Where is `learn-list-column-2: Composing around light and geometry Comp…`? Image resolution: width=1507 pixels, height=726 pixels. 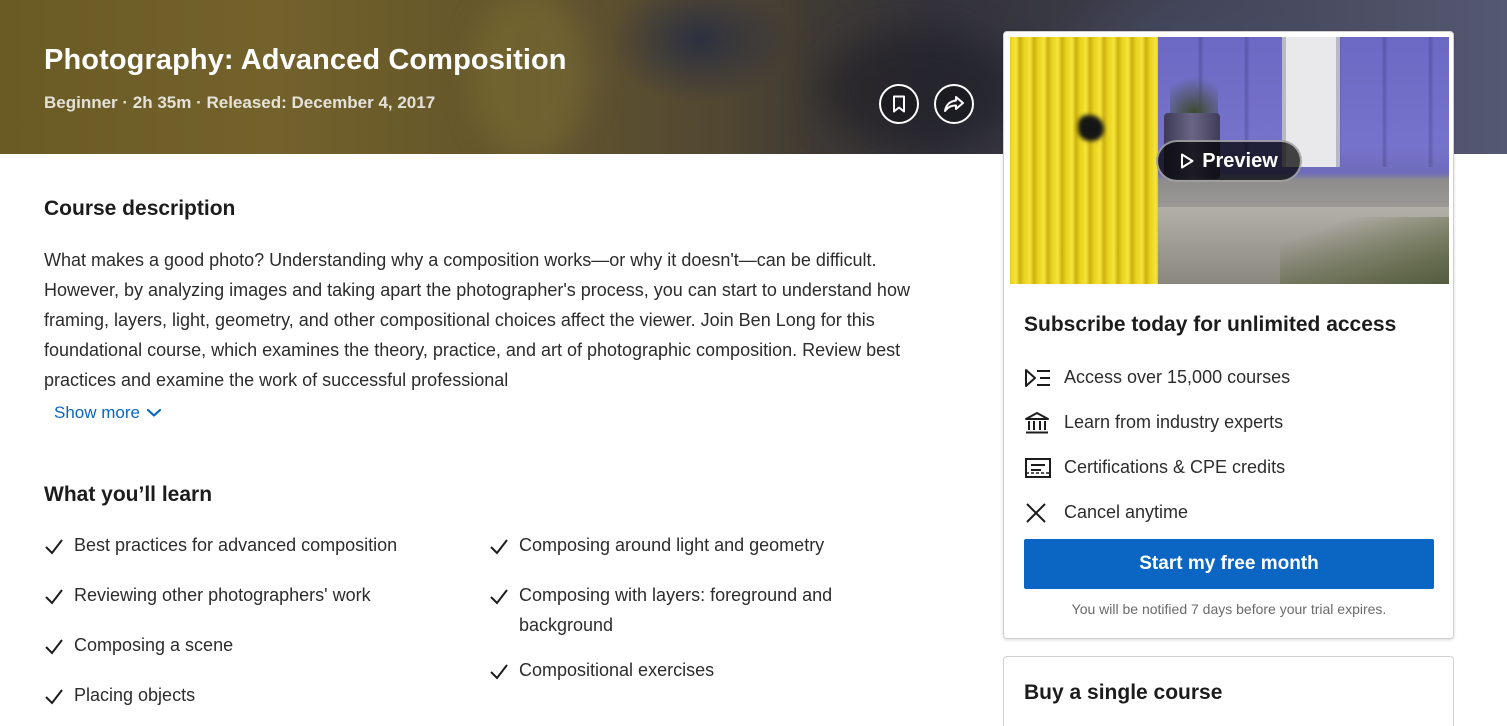 learn-list-column-2: Composing around light and geometry Comp… is located at coordinates (699, 617).